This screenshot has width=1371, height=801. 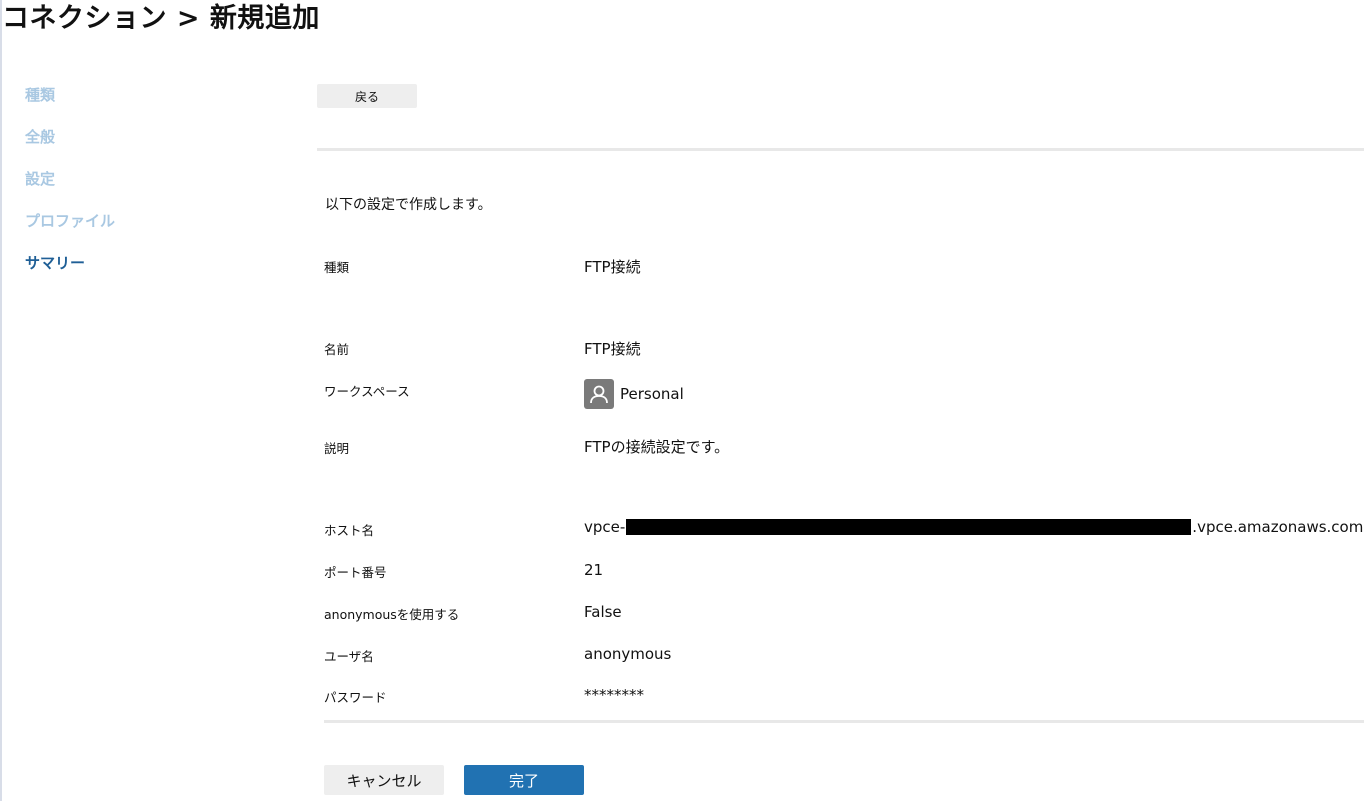 I want to click on workspace-name: Personal, so click(x=652, y=394).